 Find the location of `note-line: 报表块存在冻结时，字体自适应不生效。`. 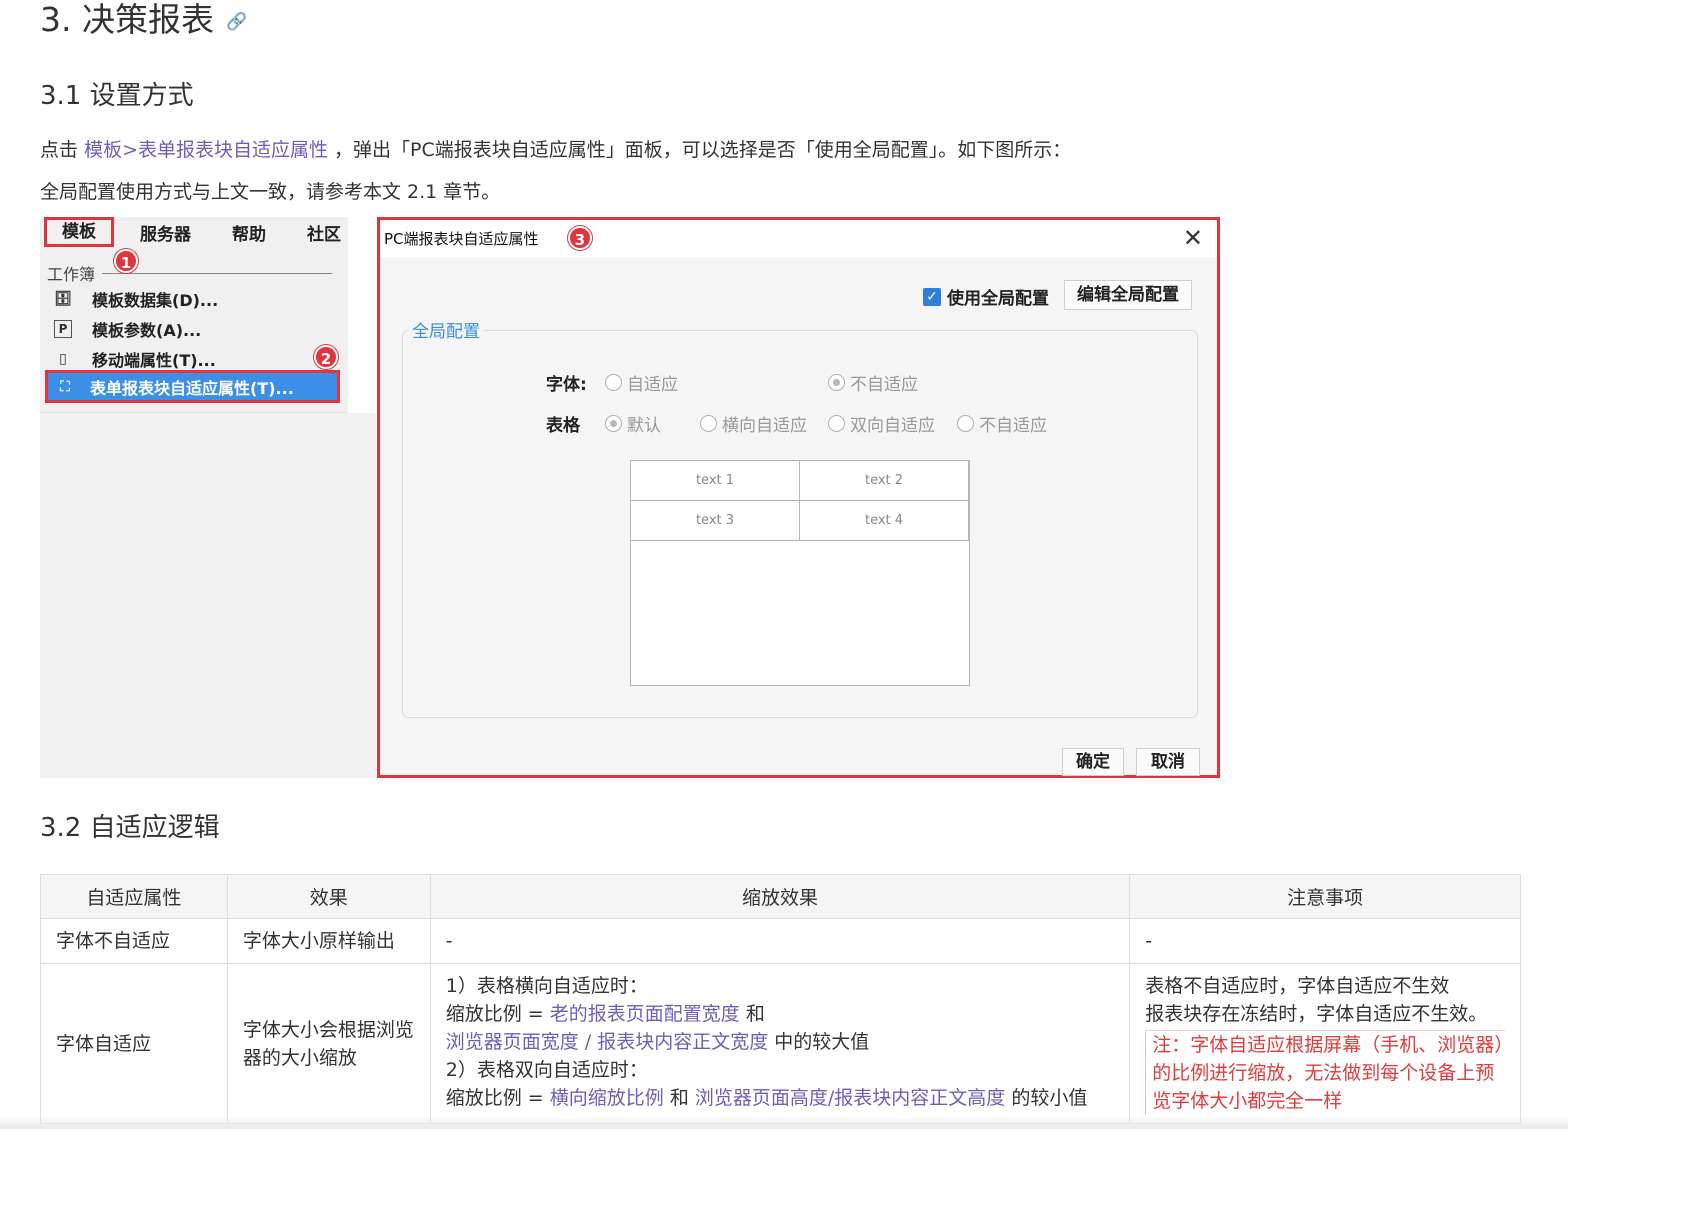

note-line: 报表块存在冻结时，字体自适应不生效。 is located at coordinates (1316, 1014).